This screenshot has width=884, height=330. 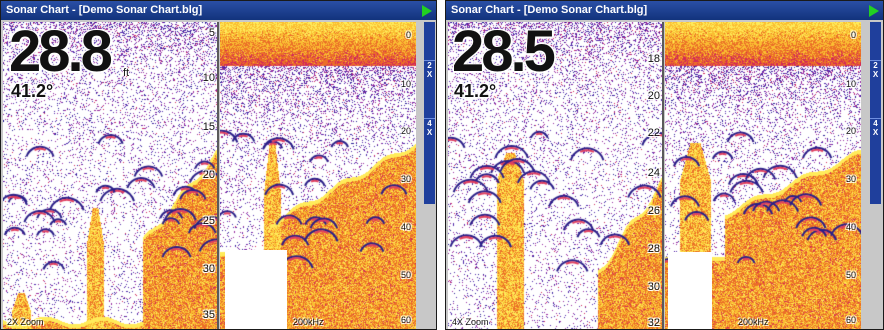 I want to click on zoom-scale-label: 26, so click(x=653, y=211).